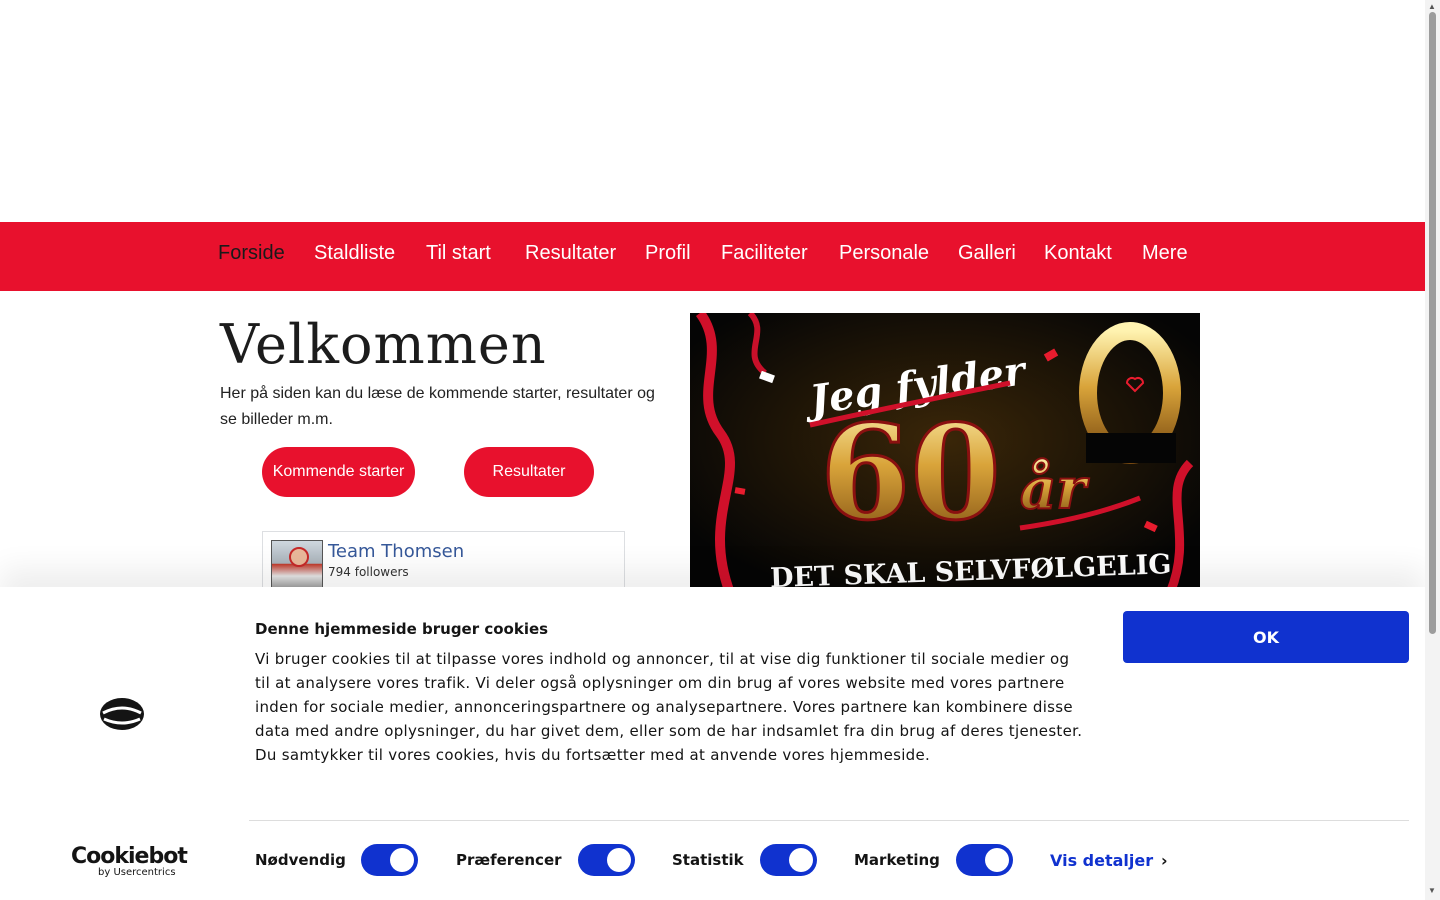 The width and height of the screenshot is (1440, 900). I want to click on toggle-statistics, so click(788, 860).